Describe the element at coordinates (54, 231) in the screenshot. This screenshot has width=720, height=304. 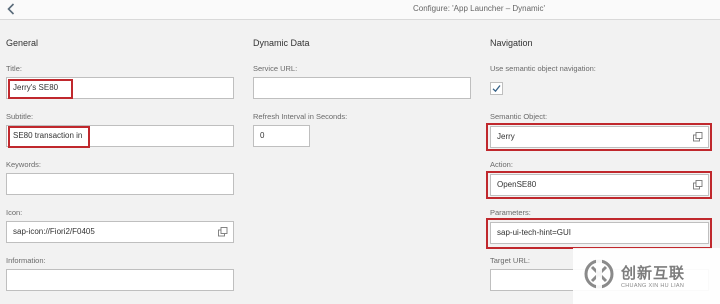
I see `icon-input-value: sap-icon://Fiori2/F0405` at that location.